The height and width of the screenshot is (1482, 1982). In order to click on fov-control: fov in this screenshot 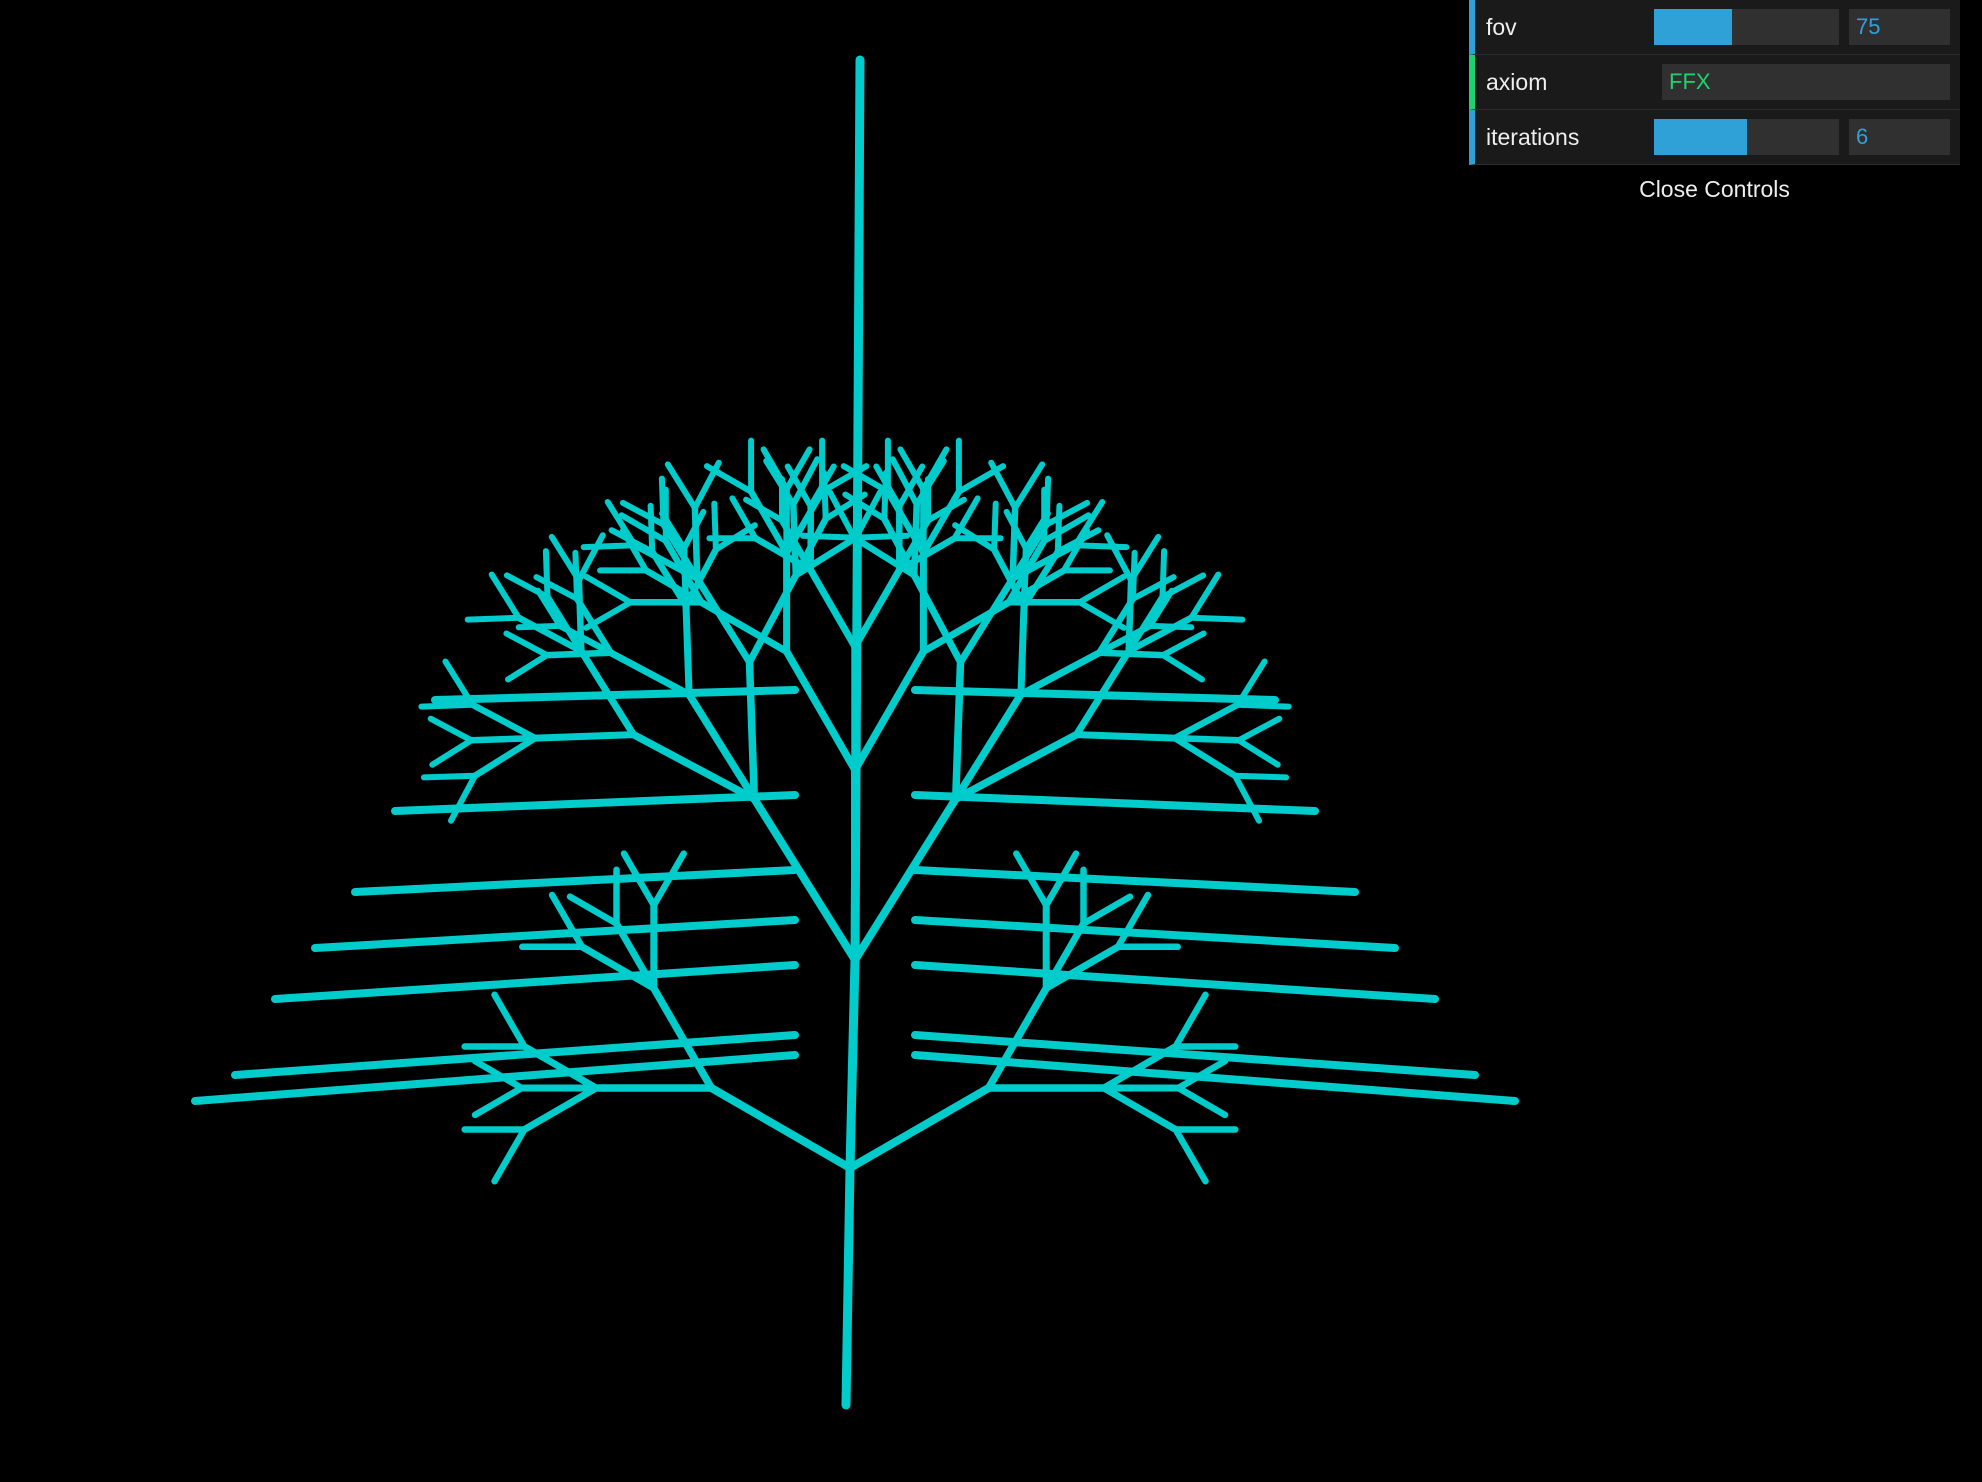, I will do `click(1714, 27)`.